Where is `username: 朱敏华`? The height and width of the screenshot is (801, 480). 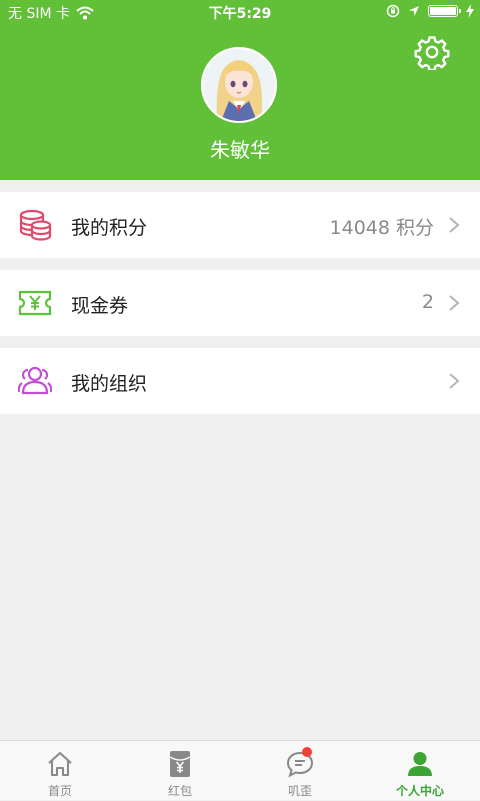
username: 朱敏华 is located at coordinates (240, 150).